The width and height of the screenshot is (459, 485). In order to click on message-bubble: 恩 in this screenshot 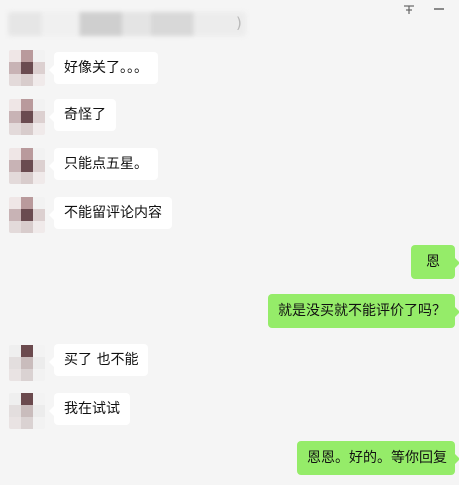, I will do `click(435, 262)`.